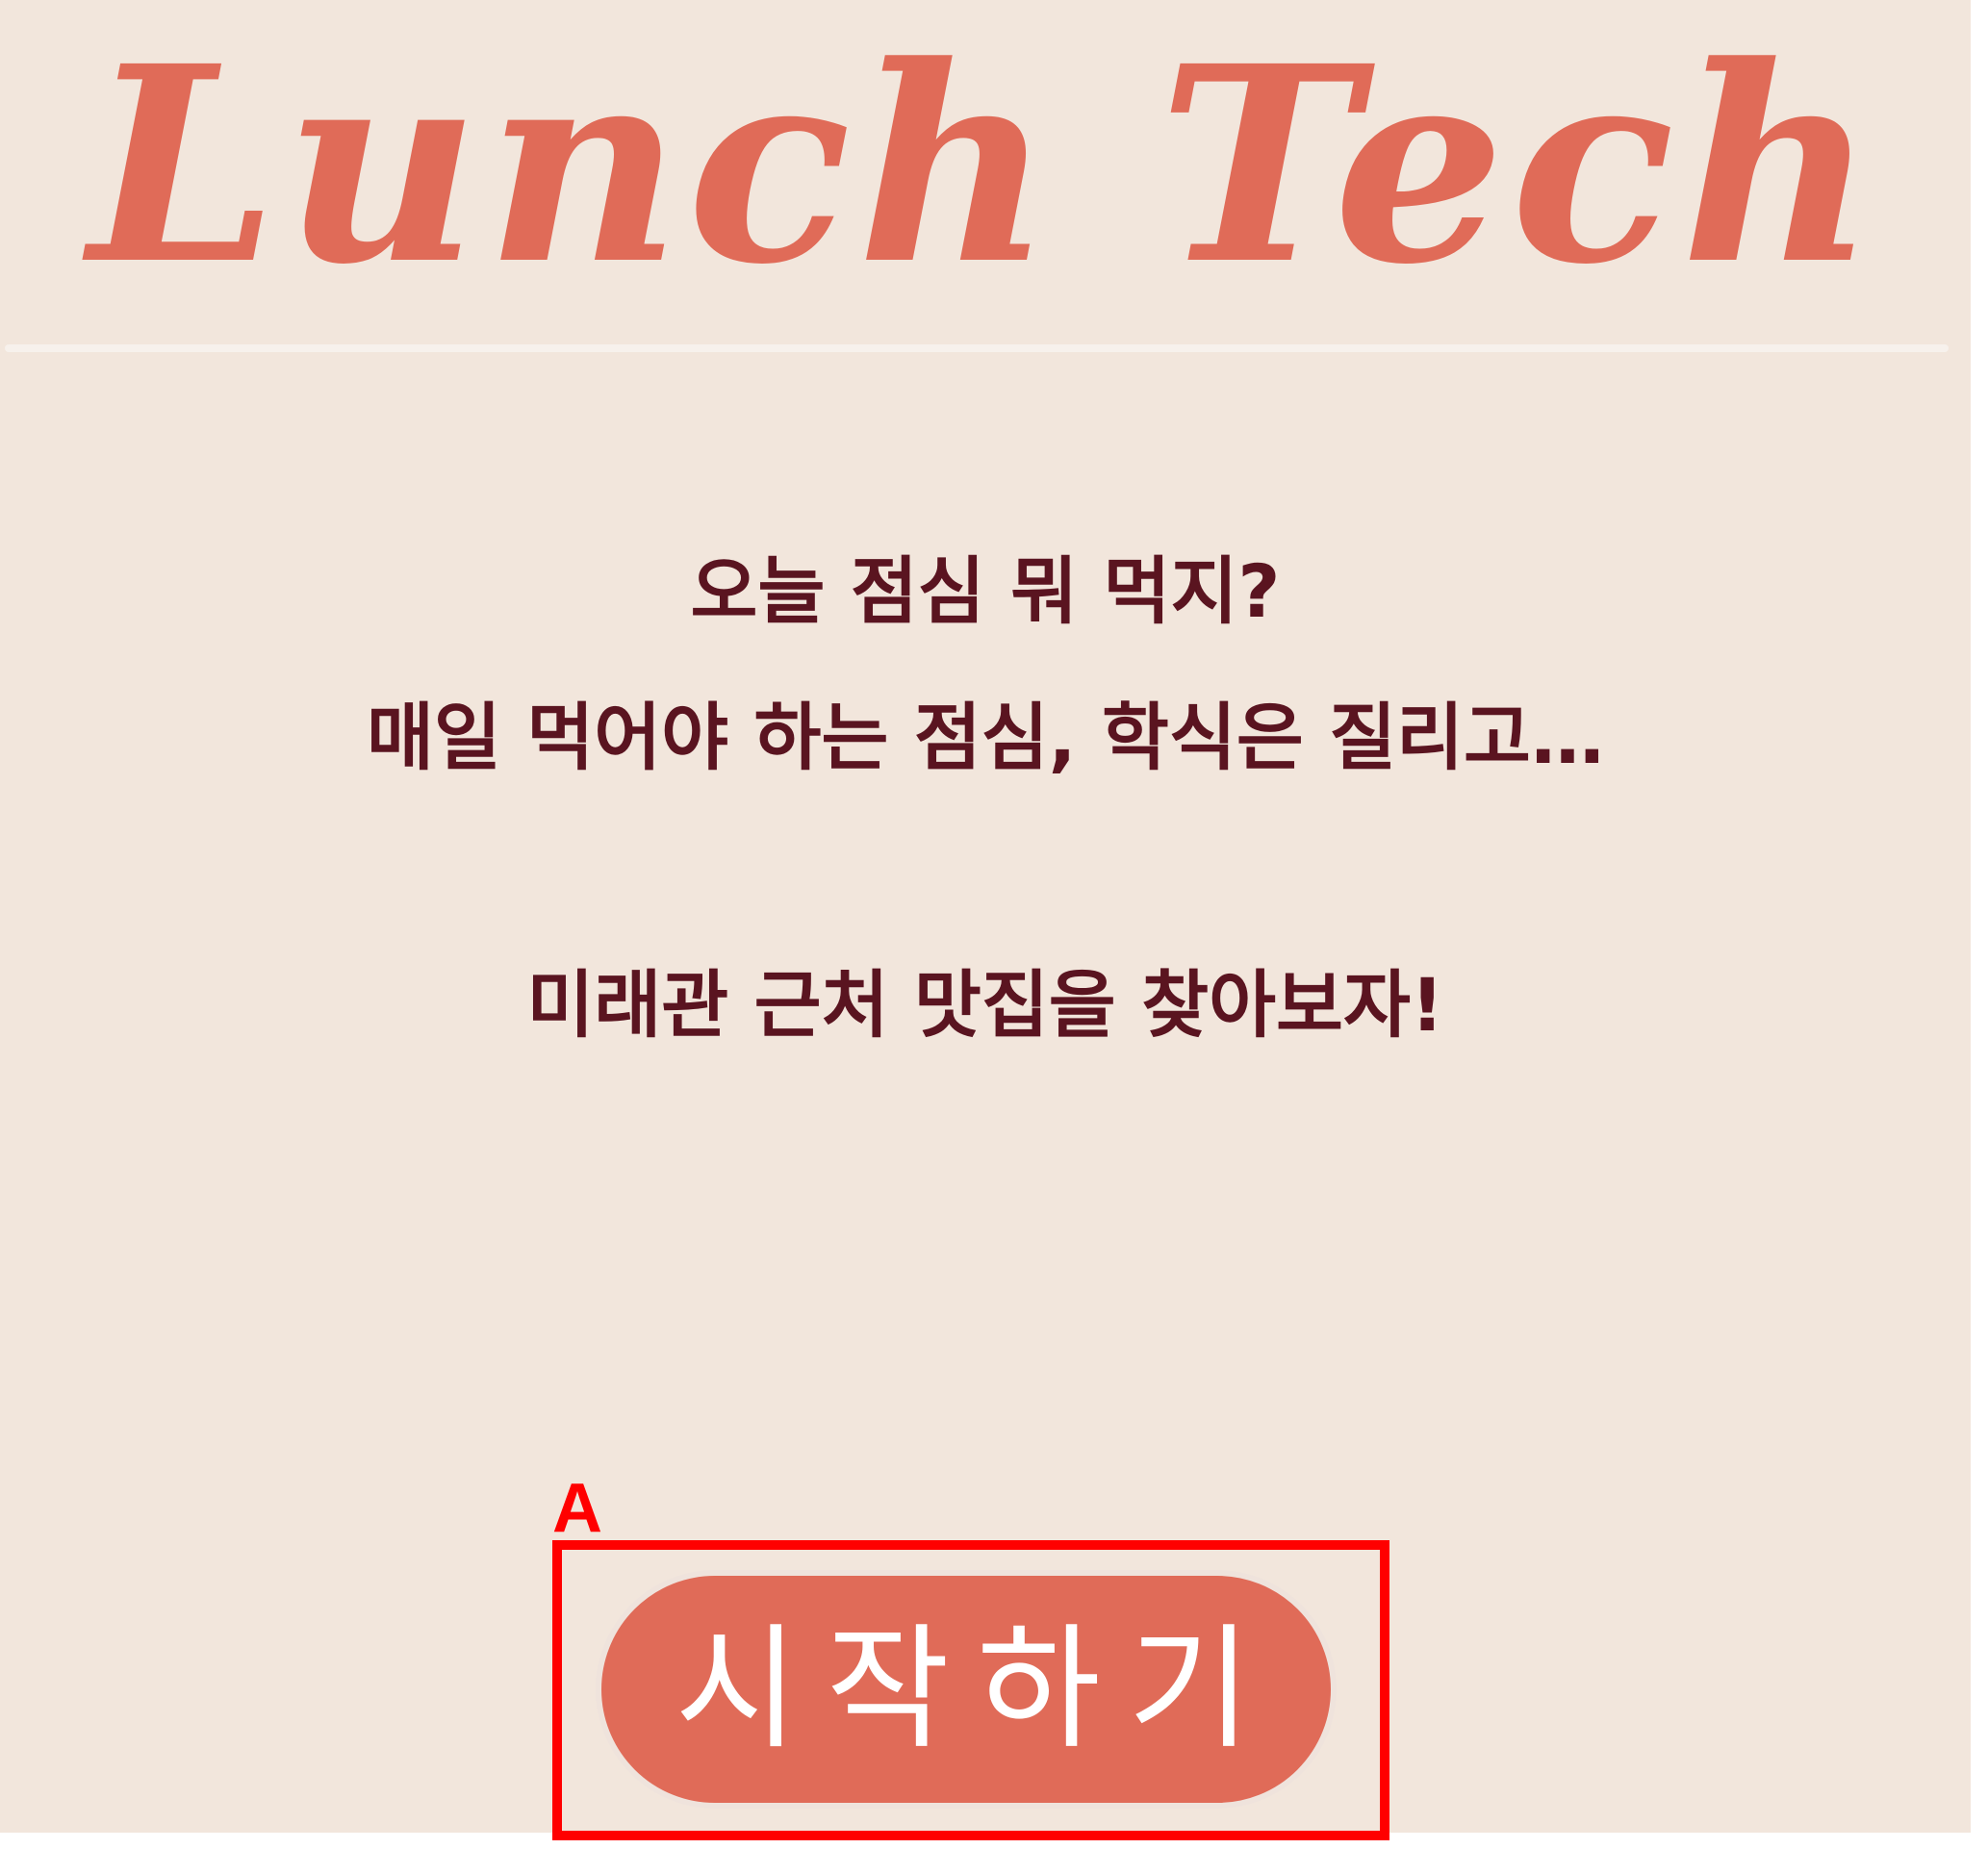 The width and height of the screenshot is (1988, 1849). Describe the element at coordinates (966, 1689) in the screenshot. I see `start-button: 시작하기` at that location.